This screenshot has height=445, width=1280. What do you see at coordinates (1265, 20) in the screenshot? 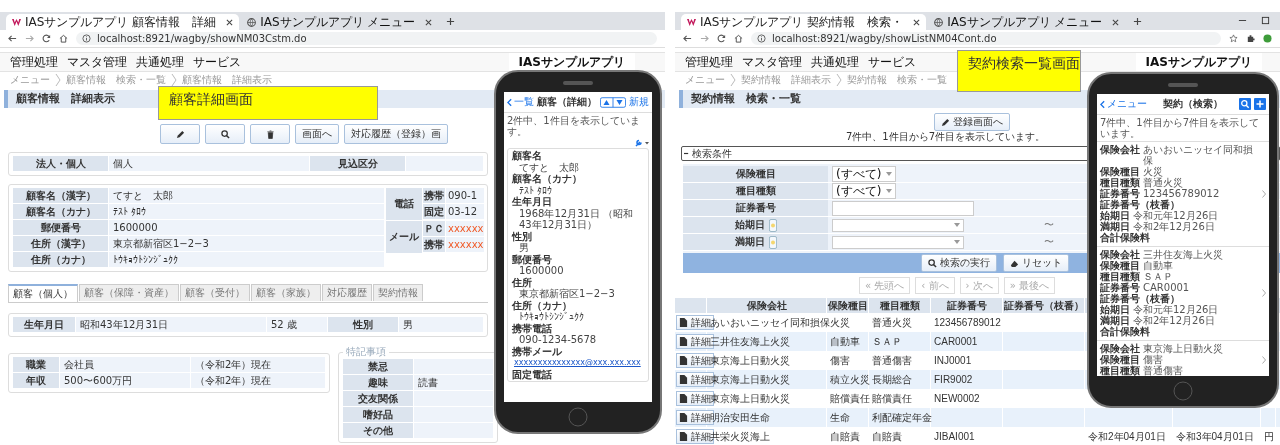
I see `maximize-icon` at bounding box center [1265, 20].